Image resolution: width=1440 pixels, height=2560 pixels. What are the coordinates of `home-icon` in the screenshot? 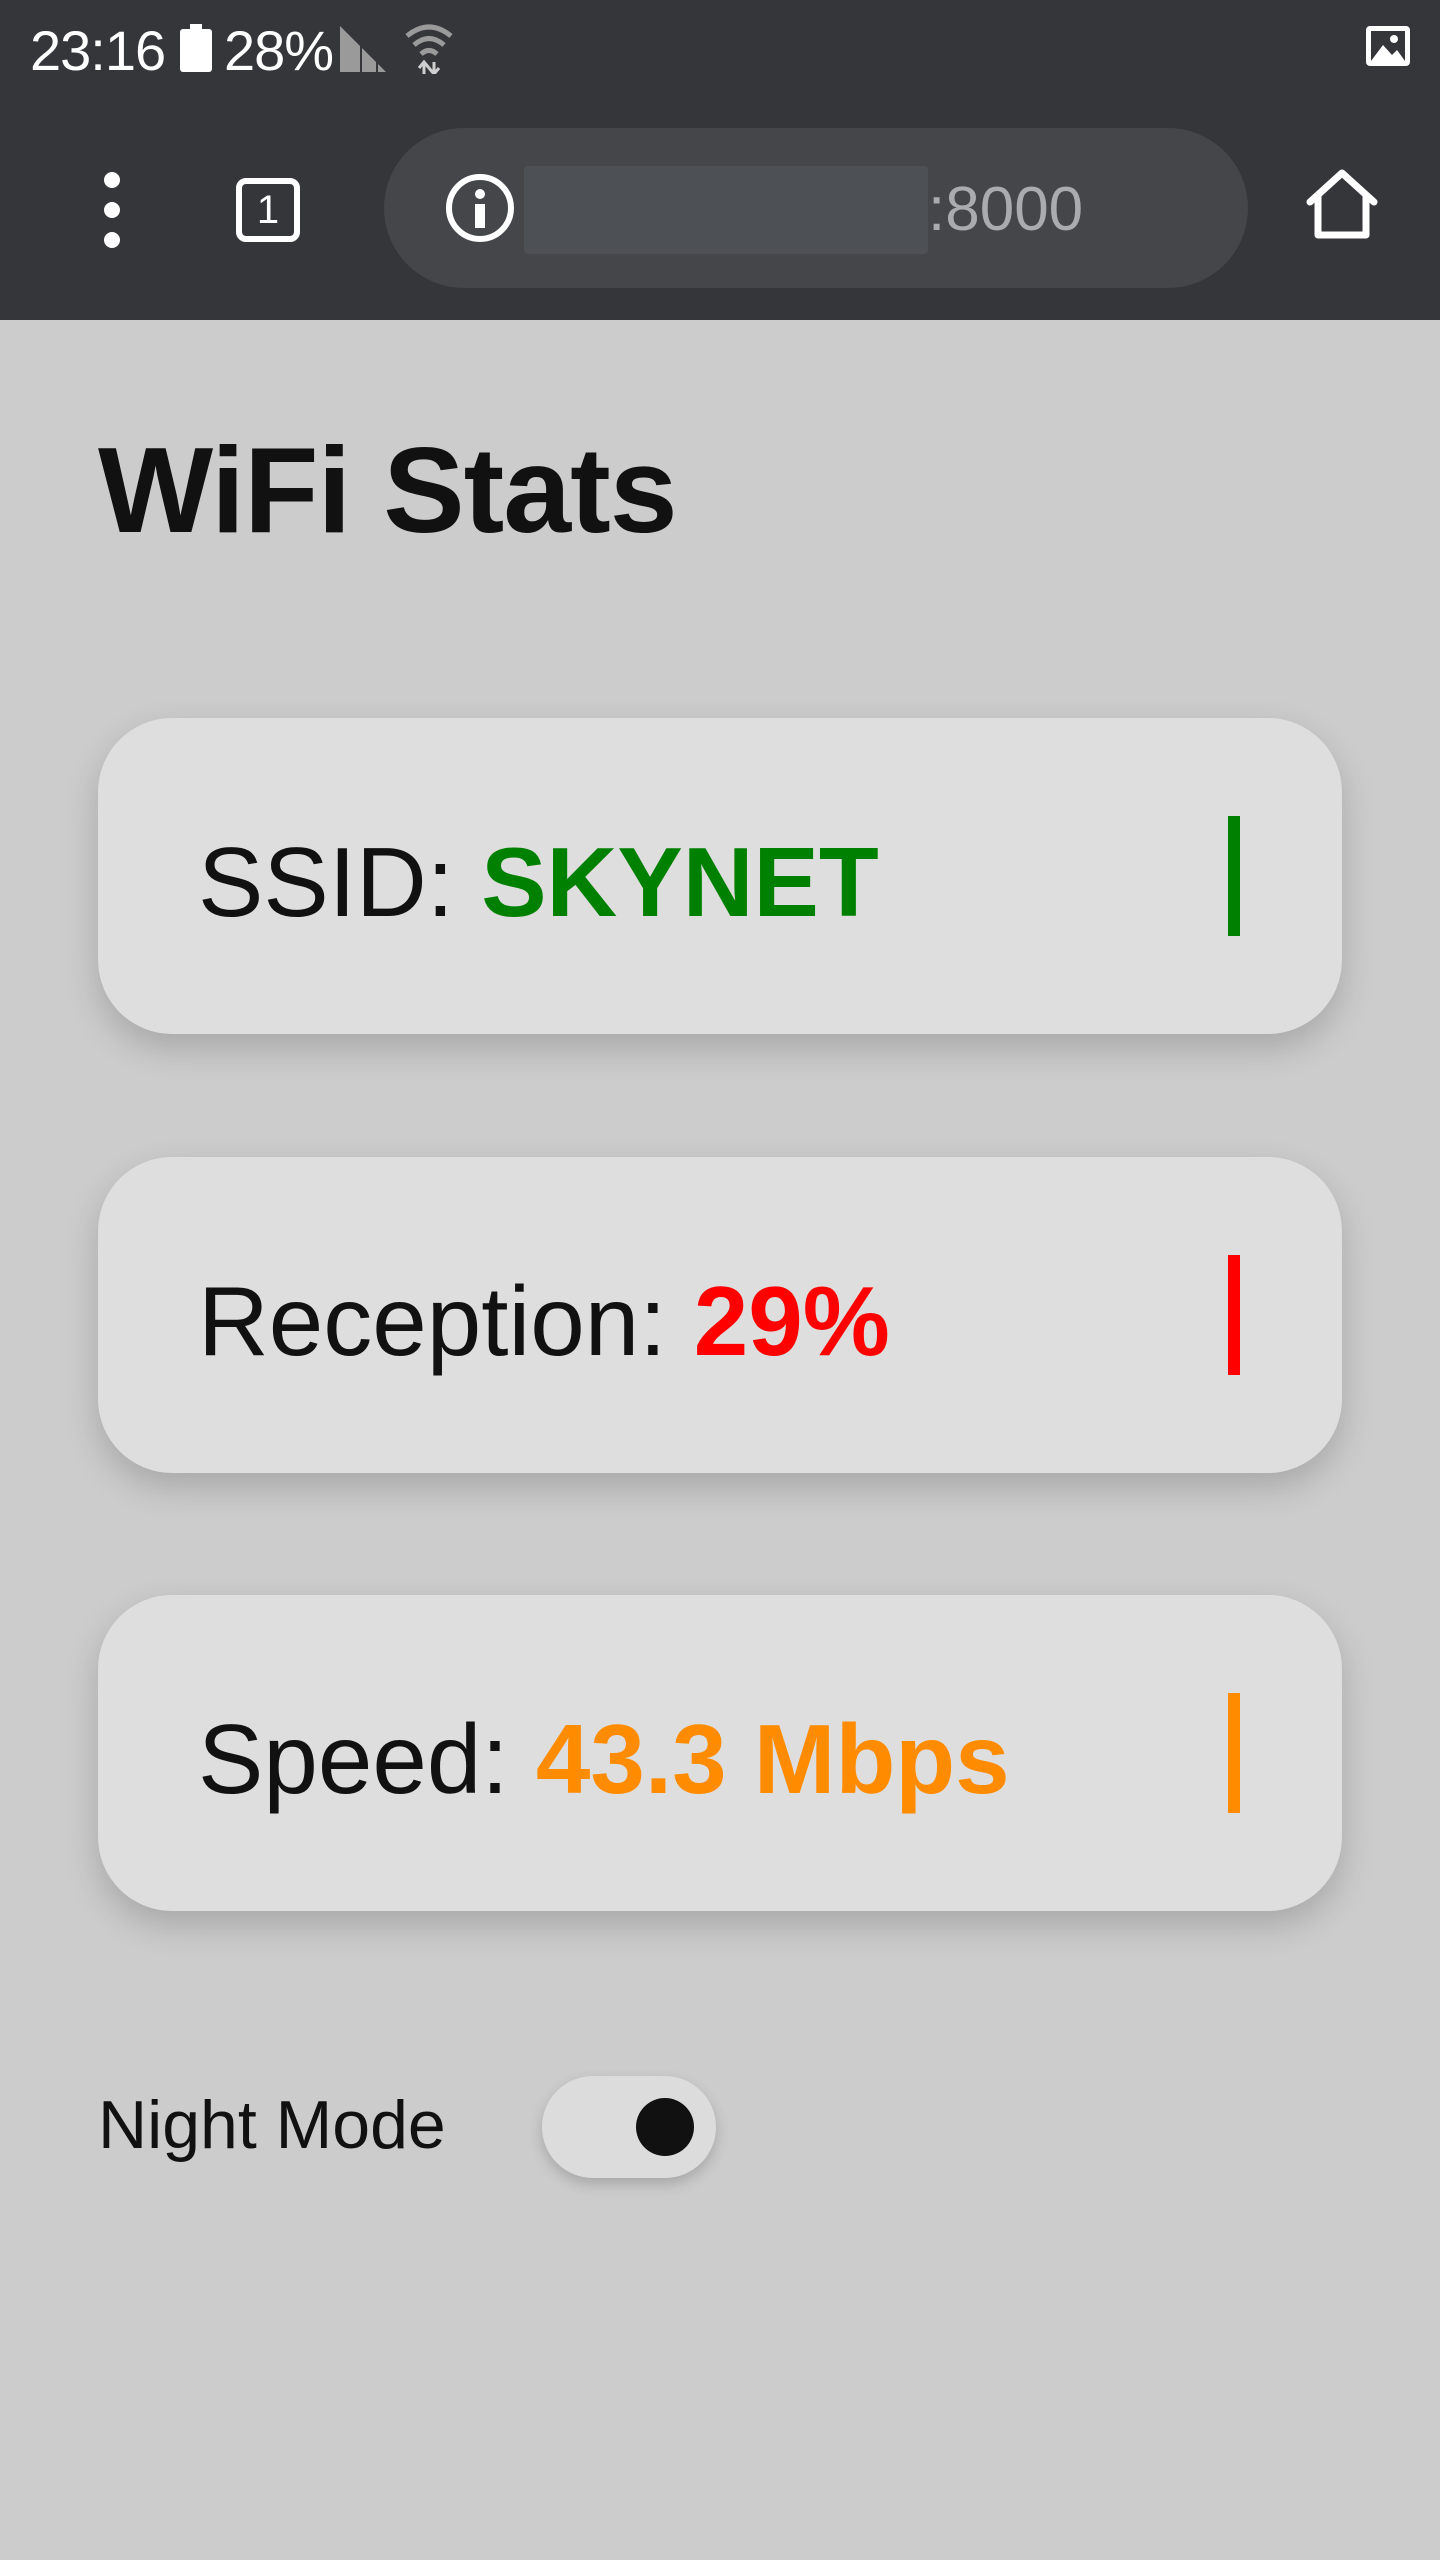 It's located at (1342, 204).